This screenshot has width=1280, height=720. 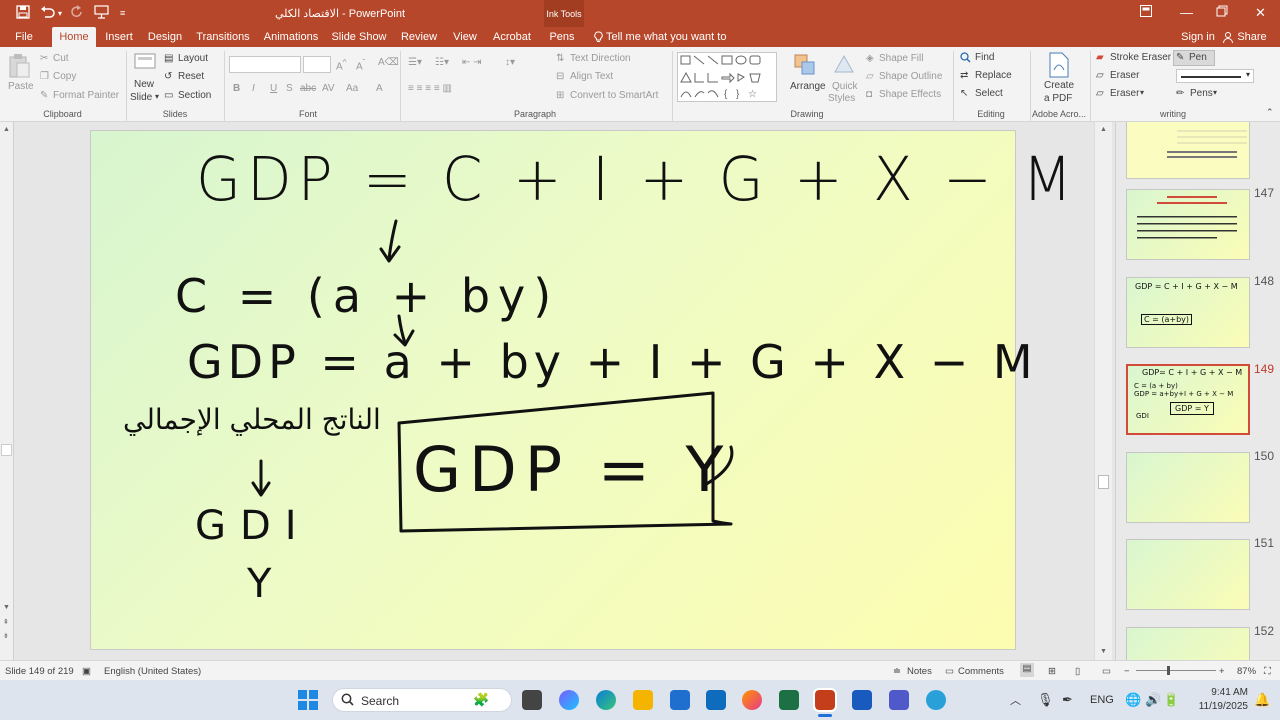 I want to click on new-slide-label-1: New, so click(x=144, y=84).